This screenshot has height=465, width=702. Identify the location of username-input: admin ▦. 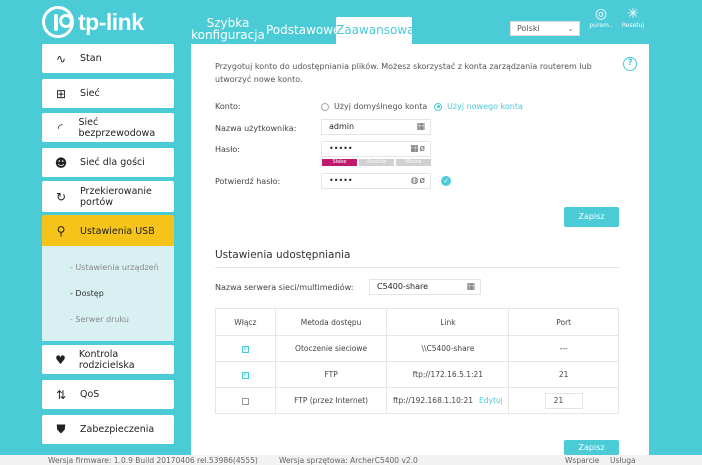
(376, 127).